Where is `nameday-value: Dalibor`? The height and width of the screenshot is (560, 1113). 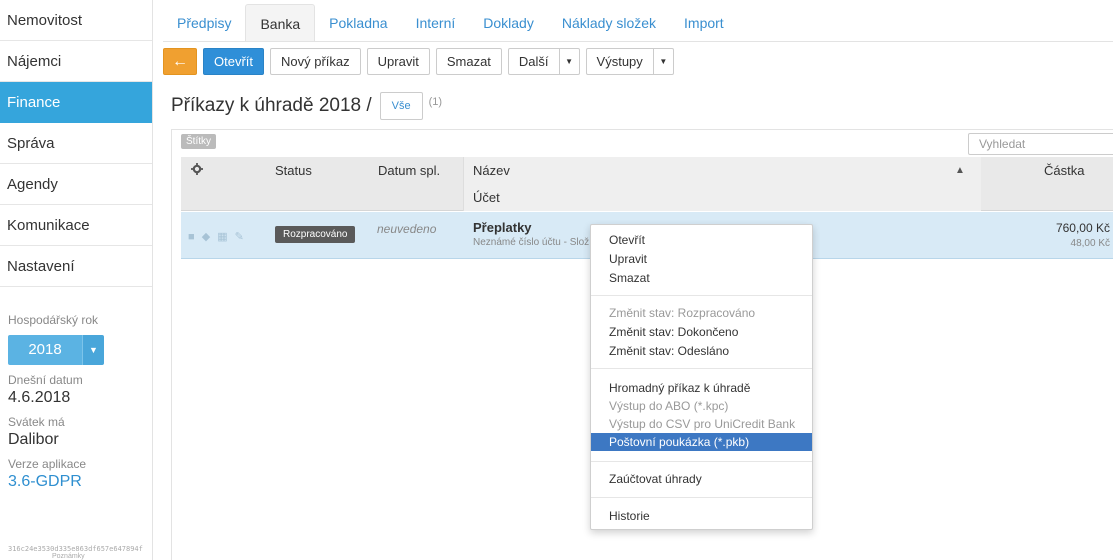
nameday-value: Dalibor is located at coordinates (33, 439).